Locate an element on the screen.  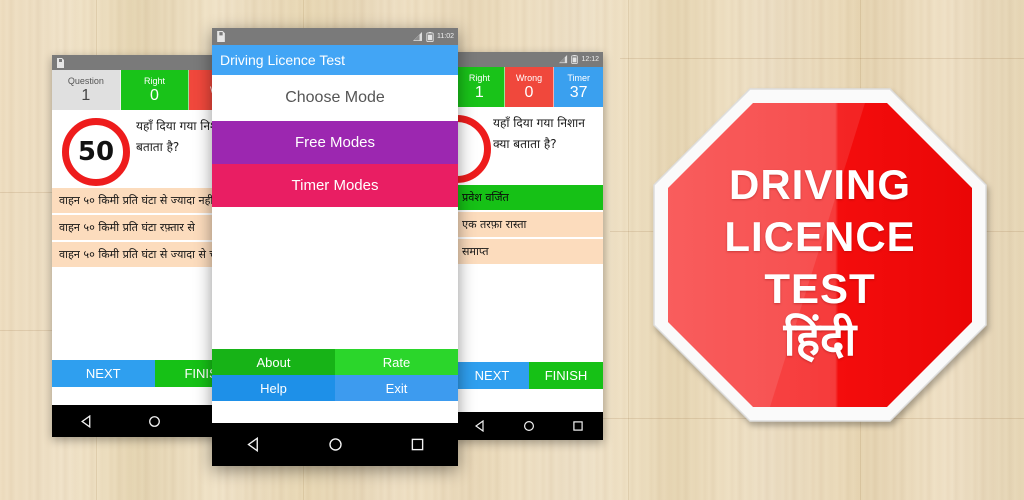
status-time: 12:12 is located at coordinates (590, 59).